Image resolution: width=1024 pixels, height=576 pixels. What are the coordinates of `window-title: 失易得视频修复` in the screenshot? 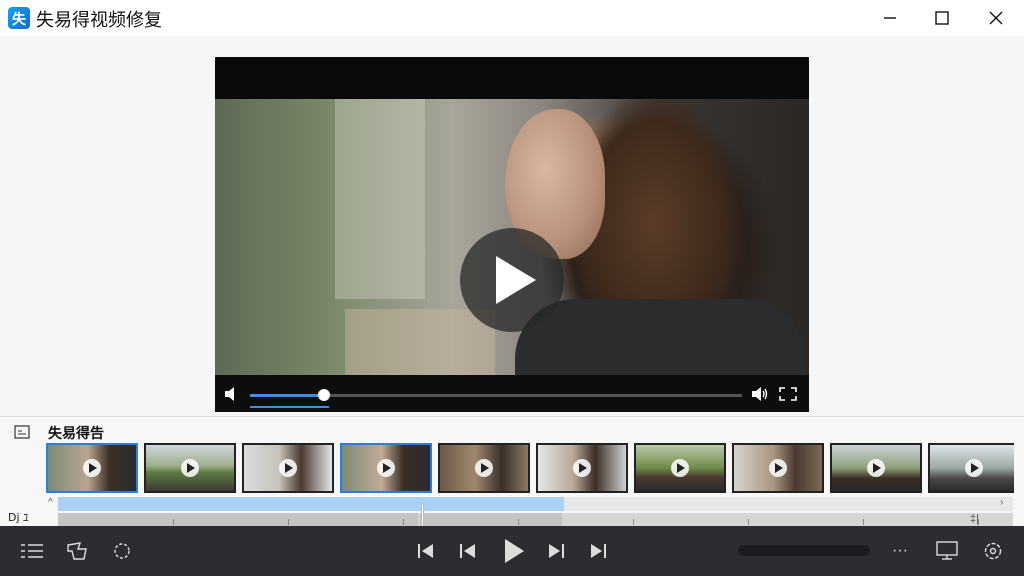 It's located at (99, 20).